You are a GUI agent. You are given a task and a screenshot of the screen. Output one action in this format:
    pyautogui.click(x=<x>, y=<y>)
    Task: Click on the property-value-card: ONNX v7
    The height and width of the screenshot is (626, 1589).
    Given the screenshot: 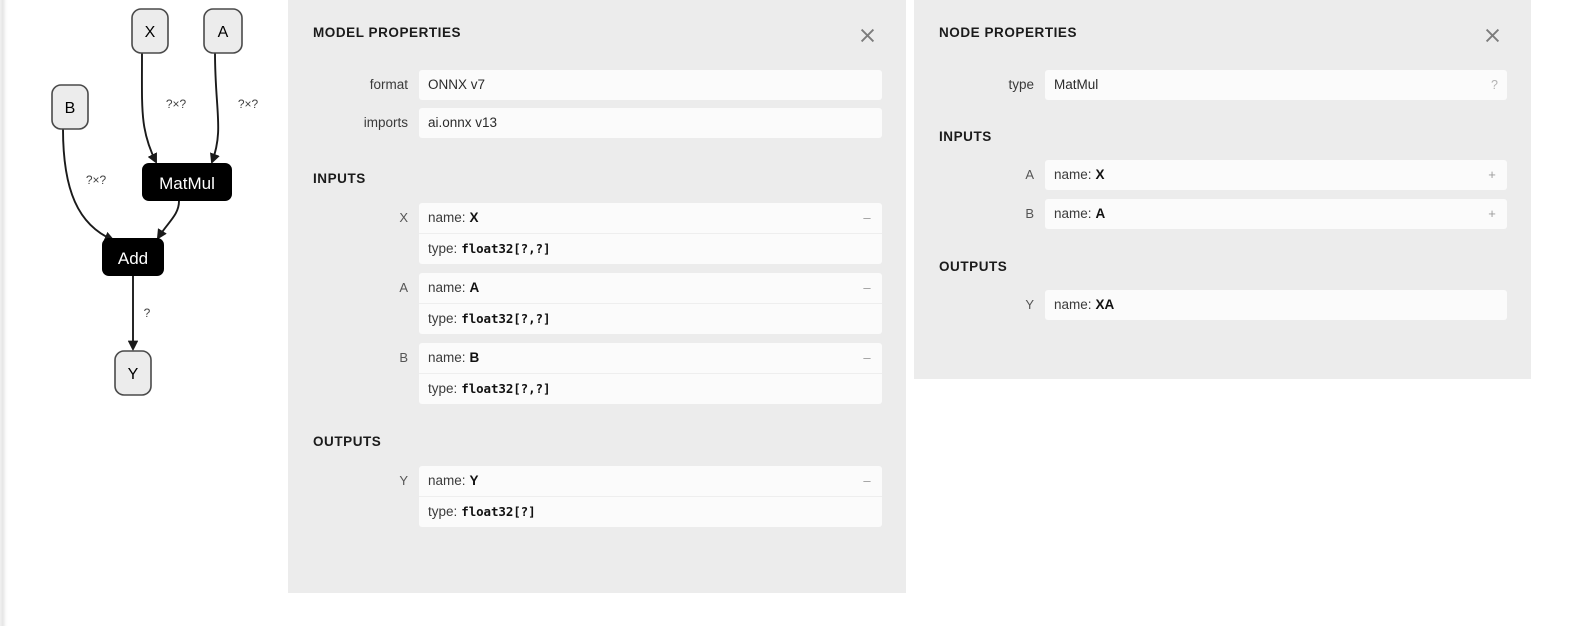 What is the action you would take?
    pyautogui.click(x=650, y=85)
    